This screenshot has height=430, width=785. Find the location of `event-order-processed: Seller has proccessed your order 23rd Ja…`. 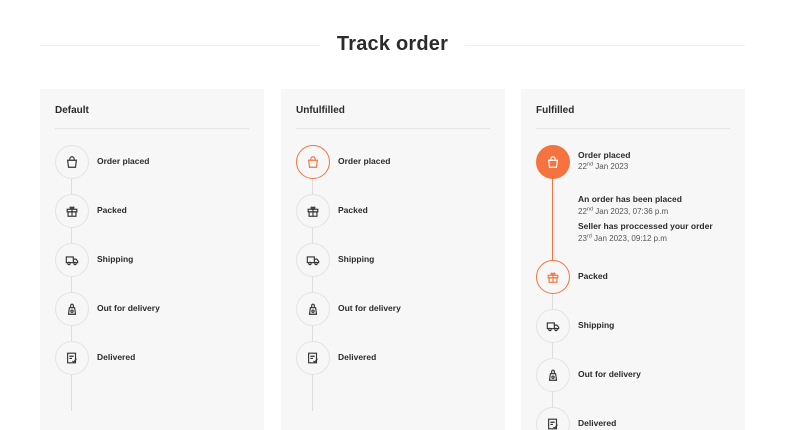

event-order-processed: Seller has proccessed your order 23rd Ja… is located at coordinates (658, 232).